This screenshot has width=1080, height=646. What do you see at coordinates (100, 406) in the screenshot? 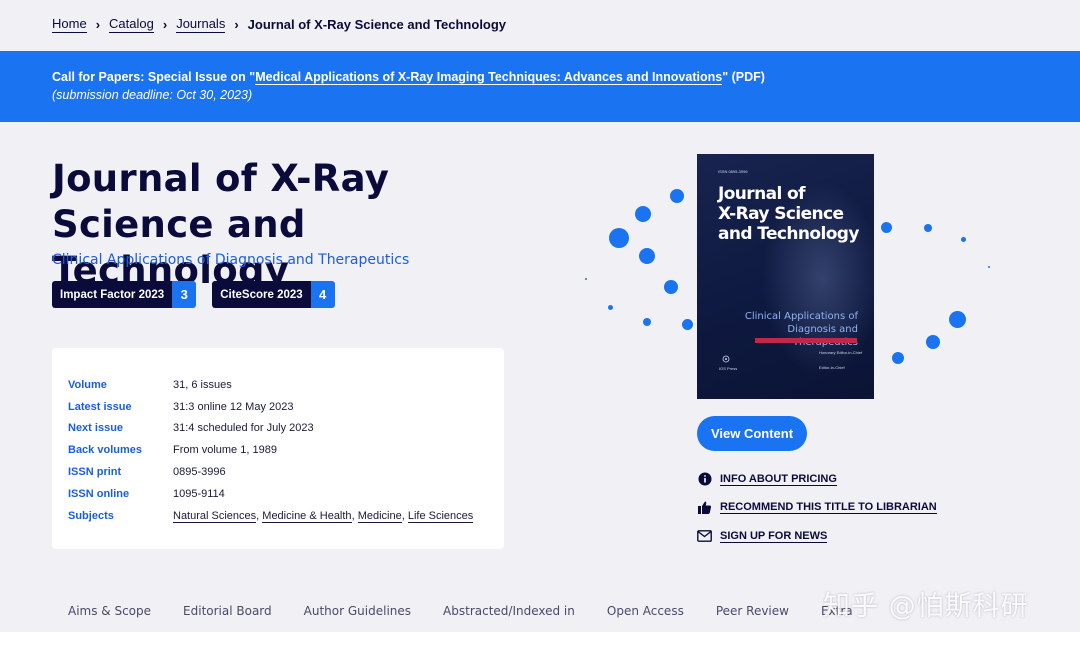
I see `info-key: Latest issue` at bounding box center [100, 406].